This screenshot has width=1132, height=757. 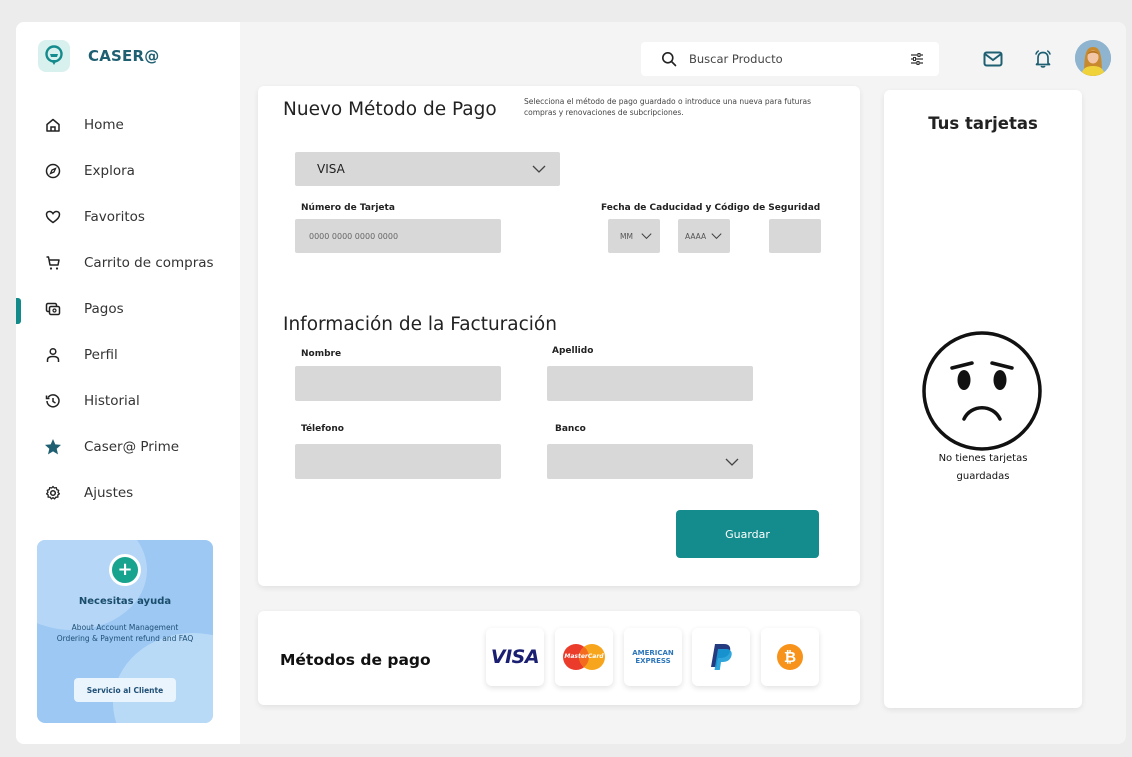 What do you see at coordinates (149, 263) in the screenshot?
I see `sidebar-item-label: Carrito de compras` at bounding box center [149, 263].